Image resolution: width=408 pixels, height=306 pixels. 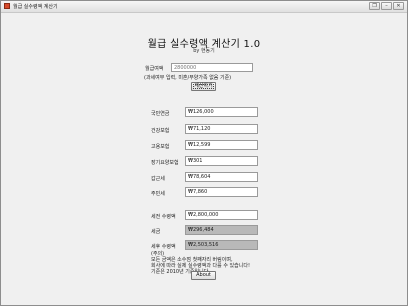 What do you see at coordinates (221, 192) in the screenshot?
I see `deduction-value: ₩7,860` at bounding box center [221, 192].